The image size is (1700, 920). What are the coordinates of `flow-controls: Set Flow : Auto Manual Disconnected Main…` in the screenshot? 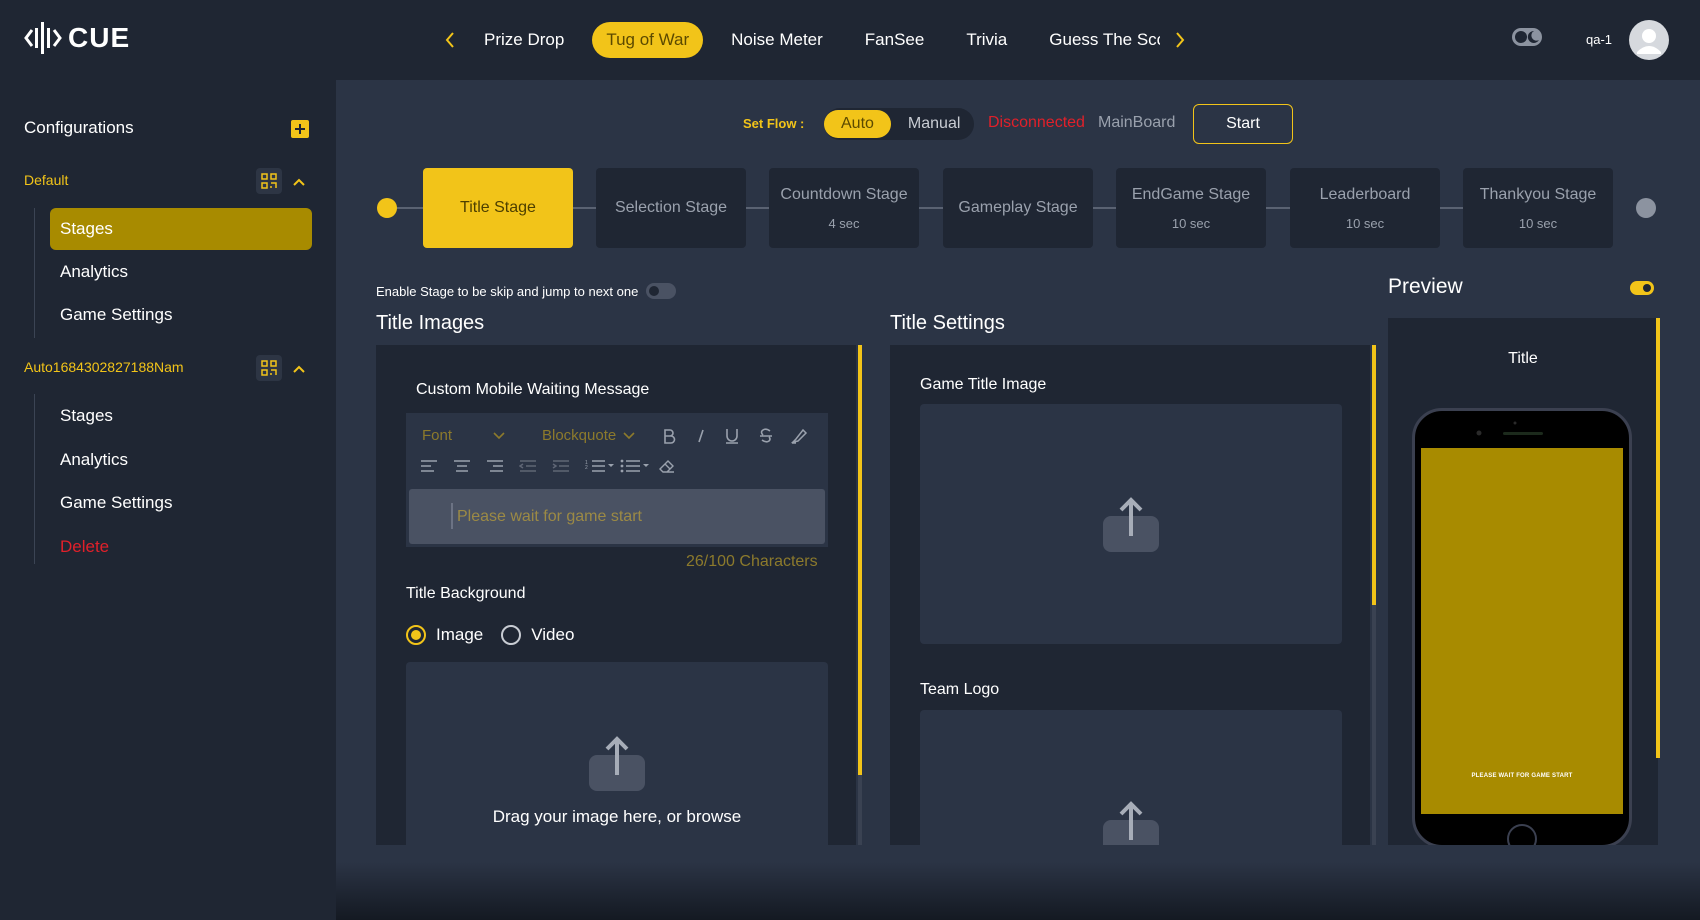 It's located at (1018, 124).